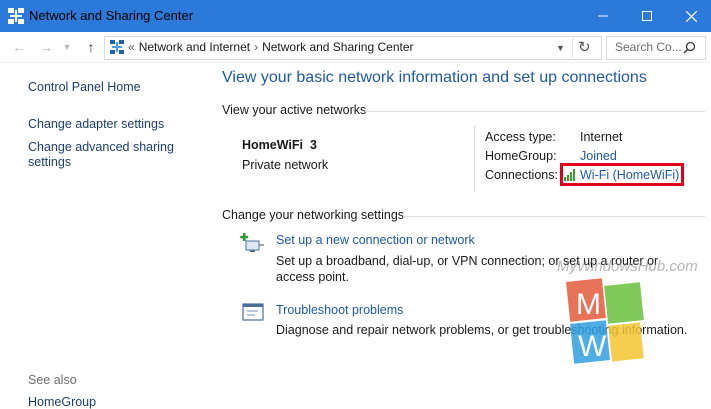 The image size is (711, 409). What do you see at coordinates (62, 402) in the screenshot?
I see `homegroup-link: HomeGroup` at bounding box center [62, 402].